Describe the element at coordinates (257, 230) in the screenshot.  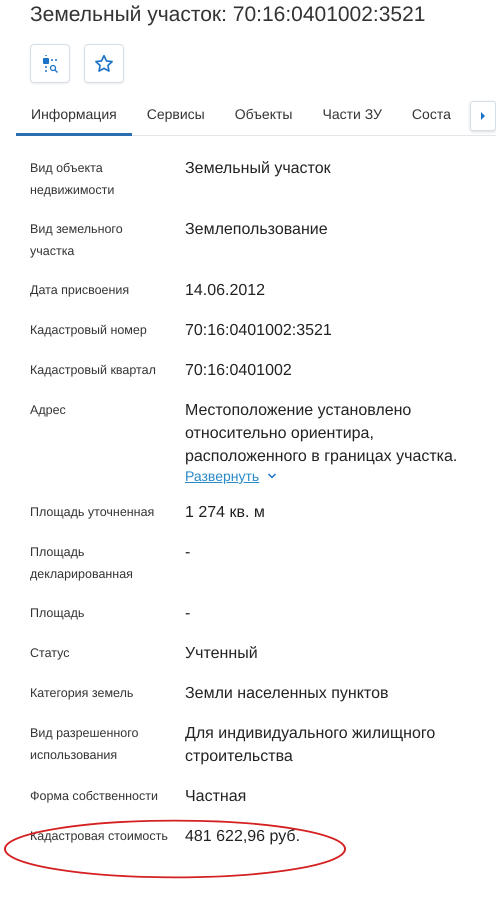
I see `field-value: Землепользование` at that location.